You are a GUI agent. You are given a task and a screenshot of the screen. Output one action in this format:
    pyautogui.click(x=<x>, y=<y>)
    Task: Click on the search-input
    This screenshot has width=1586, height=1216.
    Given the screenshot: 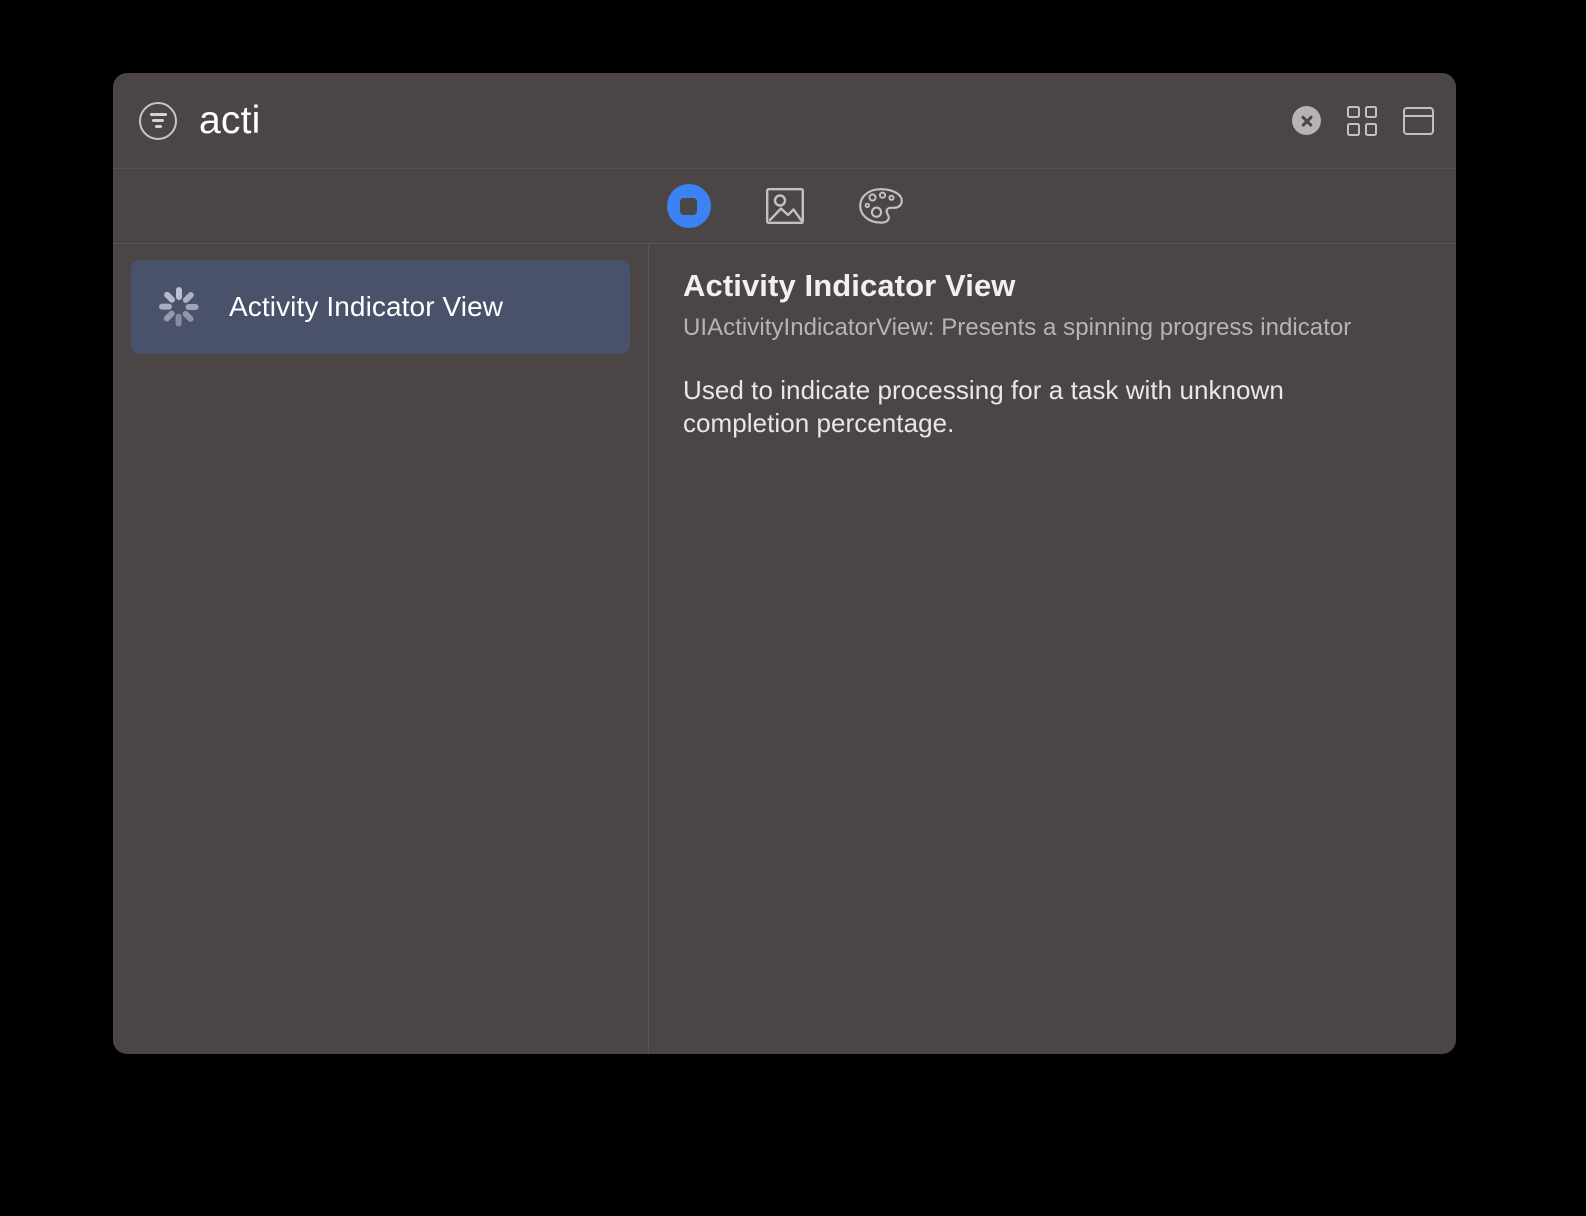 What is the action you would take?
    pyautogui.click(x=735, y=120)
    